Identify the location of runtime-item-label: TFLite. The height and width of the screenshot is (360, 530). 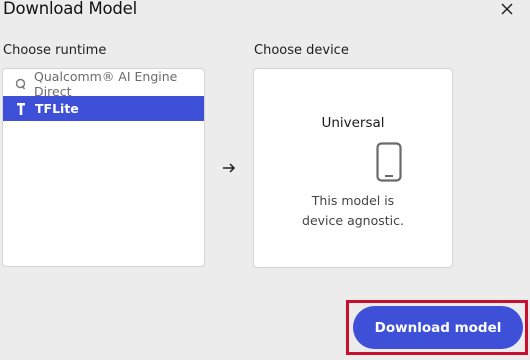
(57, 108).